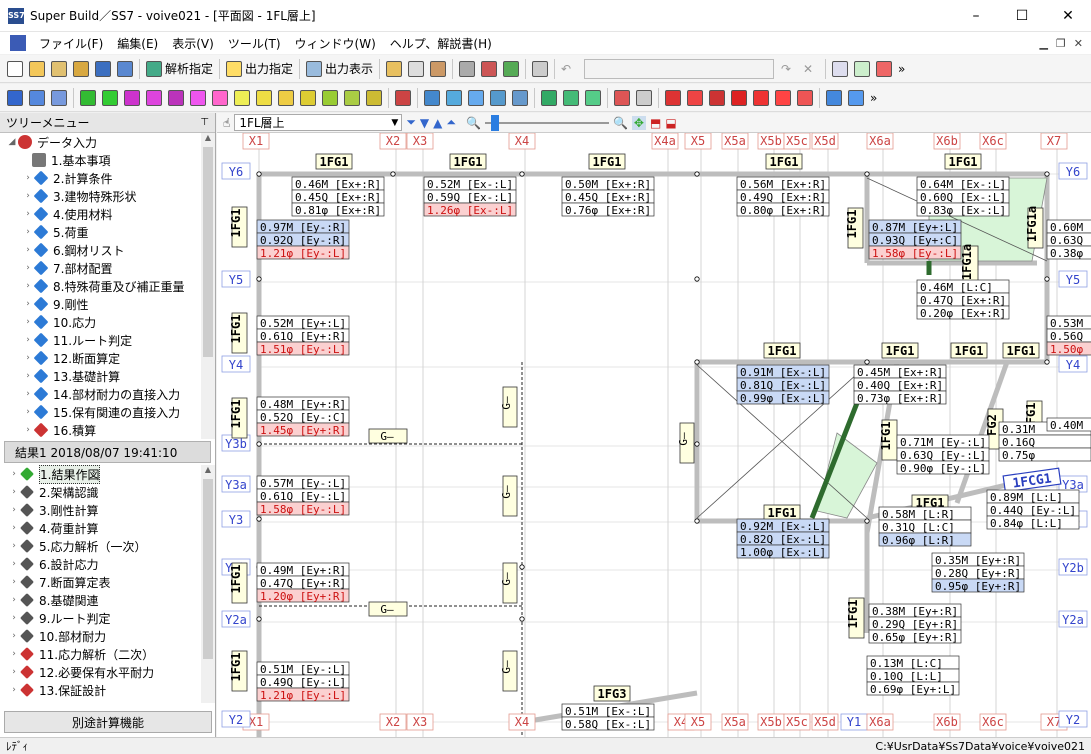  Describe the element at coordinates (308, 98) in the screenshot. I see `yellow-column-icon` at that location.